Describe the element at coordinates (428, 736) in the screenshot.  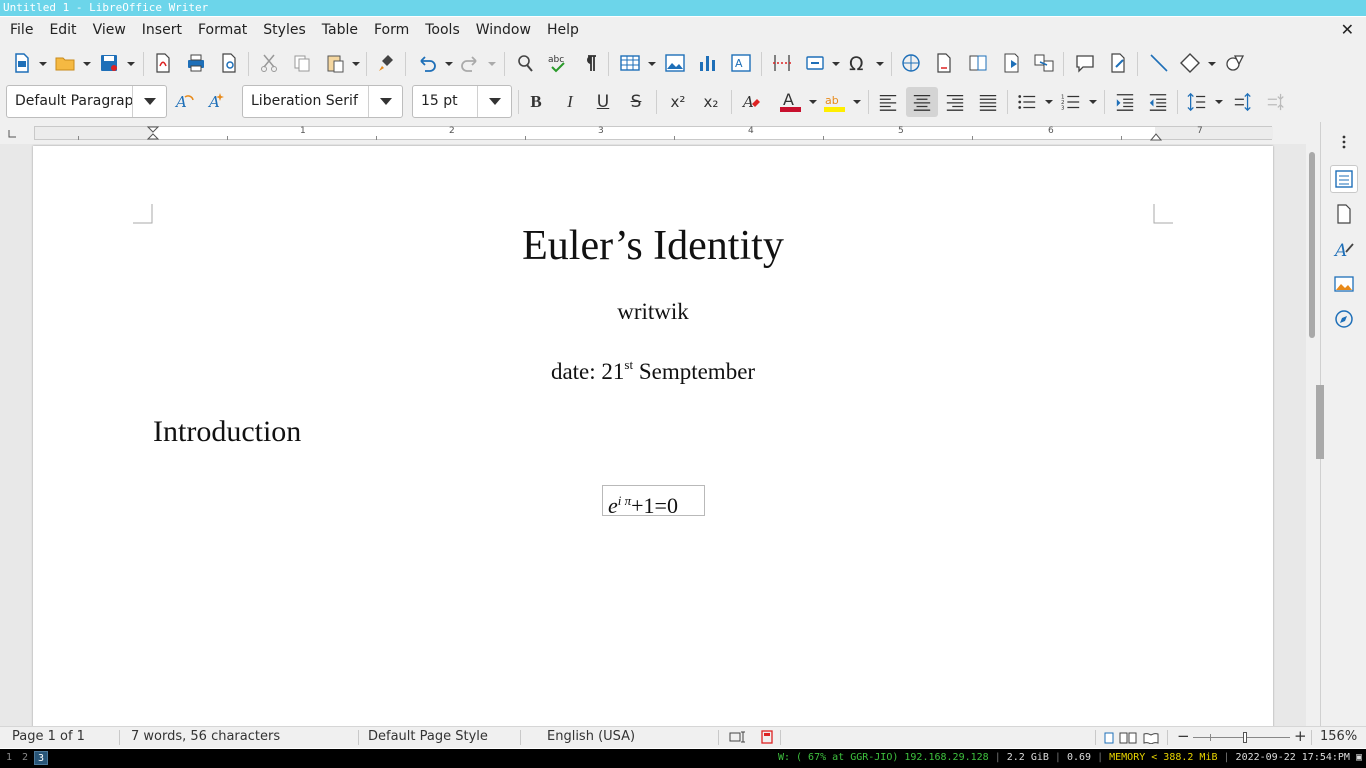
I see `page-style: Default Page Style` at that location.